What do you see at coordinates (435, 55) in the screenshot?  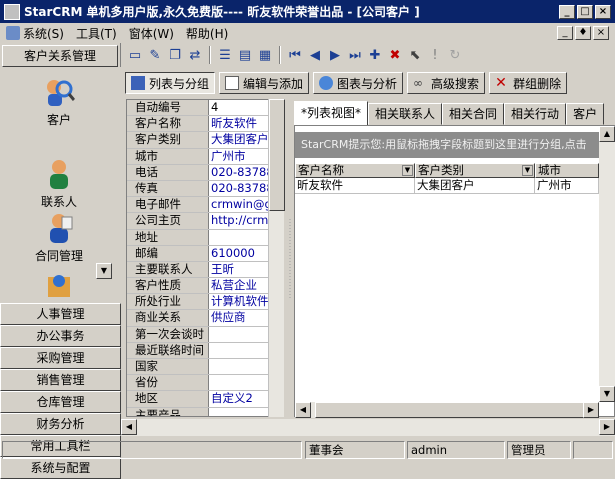 I see `exclamation-icon: !` at bounding box center [435, 55].